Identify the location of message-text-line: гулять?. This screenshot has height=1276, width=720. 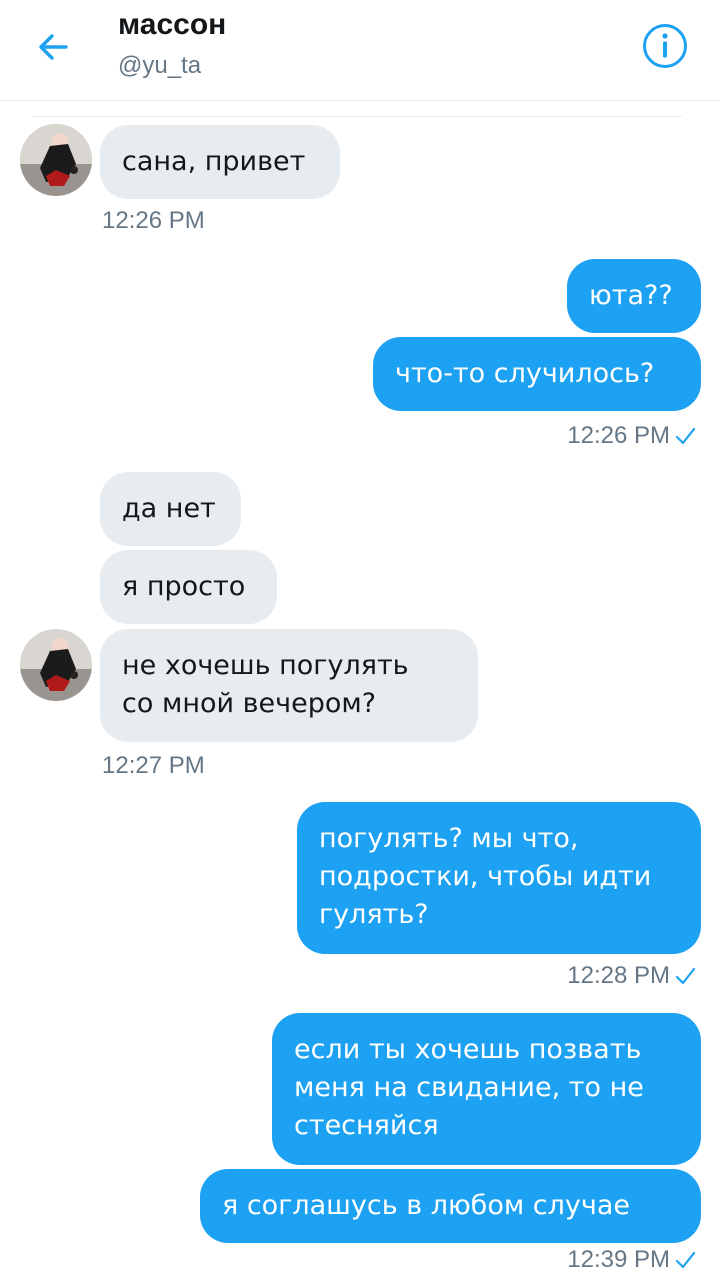
(374, 914).